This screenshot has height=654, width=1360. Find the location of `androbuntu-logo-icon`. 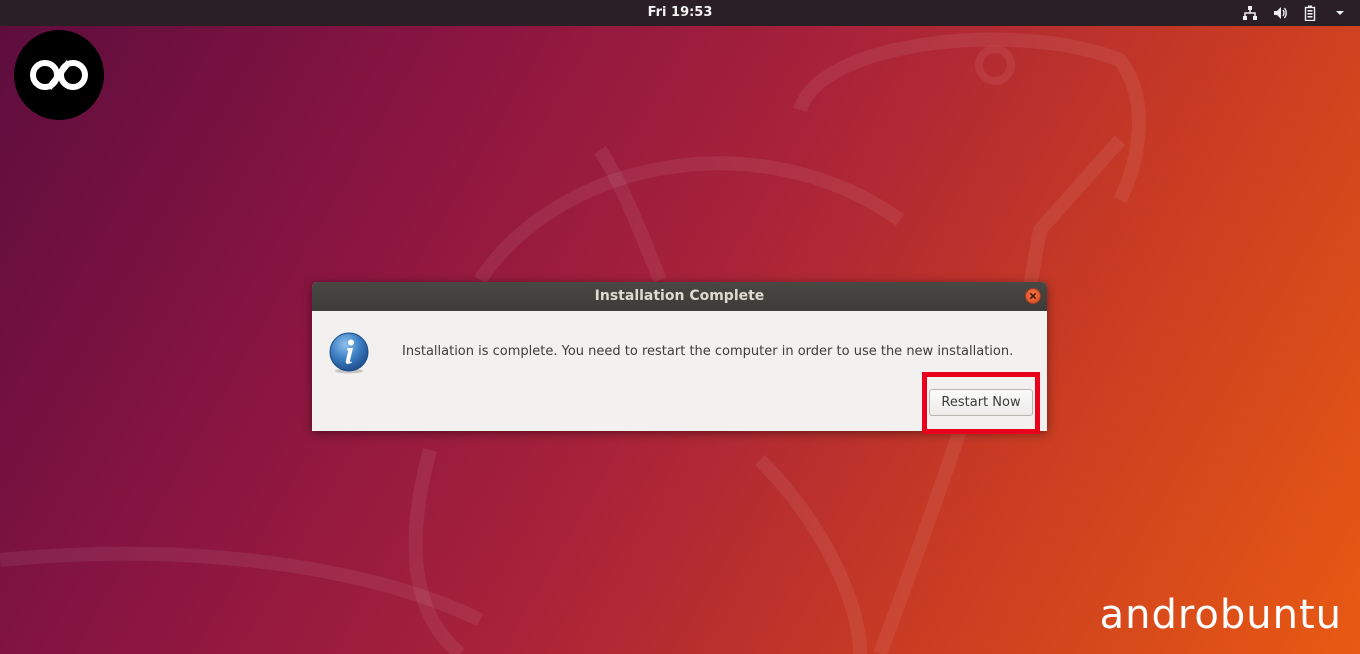

androbuntu-logo-icon is located at coordinates (59, 75).